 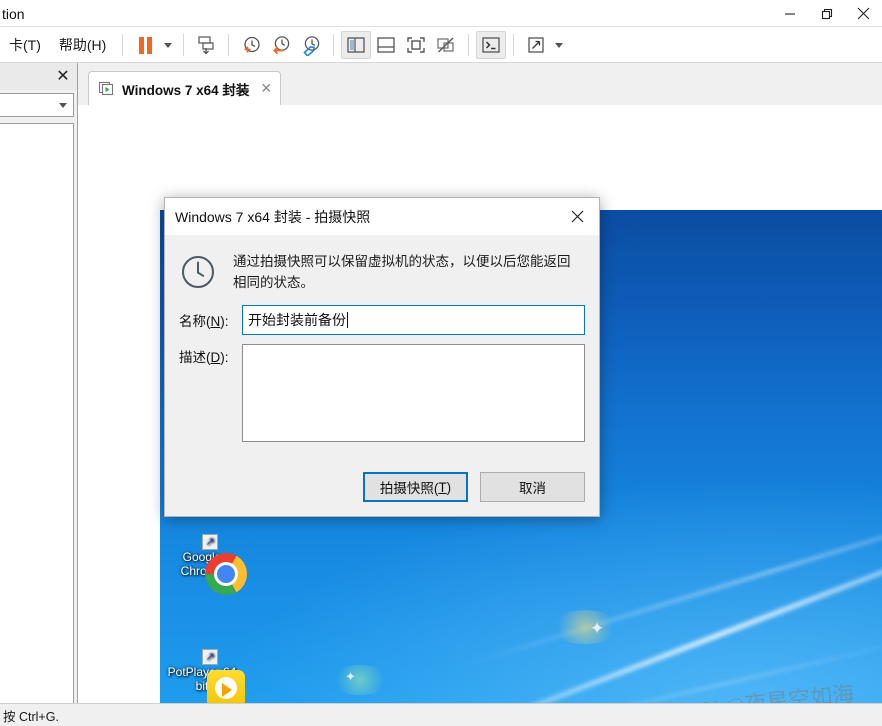 I want to click on fullscreen-icon, so click(x=416, y=45).